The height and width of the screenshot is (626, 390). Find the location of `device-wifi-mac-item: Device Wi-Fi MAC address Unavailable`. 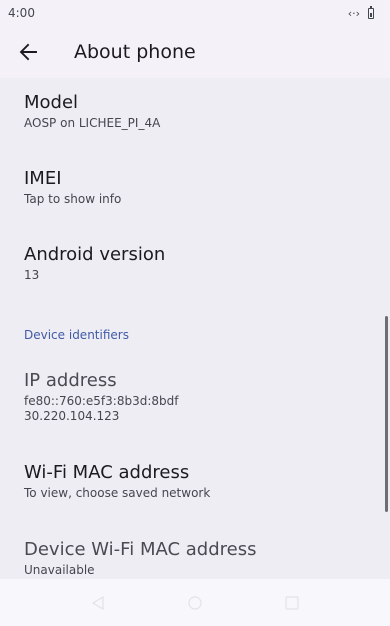

device-wifi-mac-item: Device Wi-Fi MAC address Unavailable is located at coordinates (195, 558).